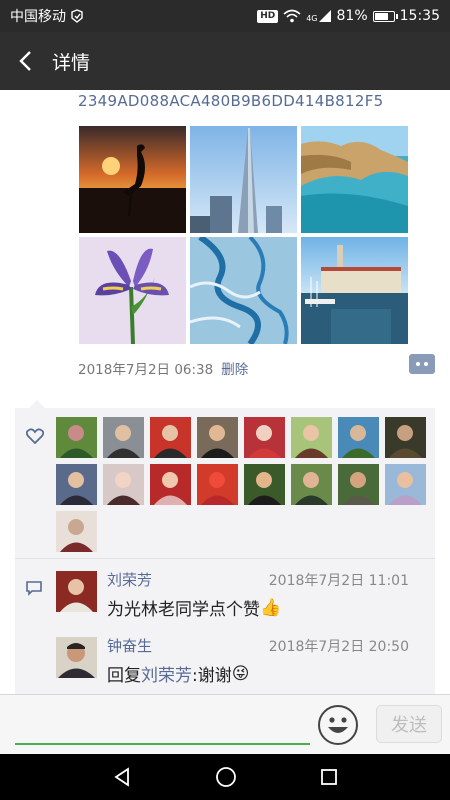 The image size is (450, 800). I want to click on hd-badge: HD, so click(268, 16).